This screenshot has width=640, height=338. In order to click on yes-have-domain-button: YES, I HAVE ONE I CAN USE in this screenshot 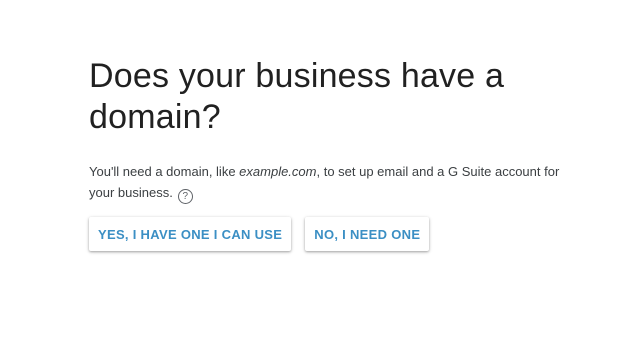, I will do `click(190, 234)`.